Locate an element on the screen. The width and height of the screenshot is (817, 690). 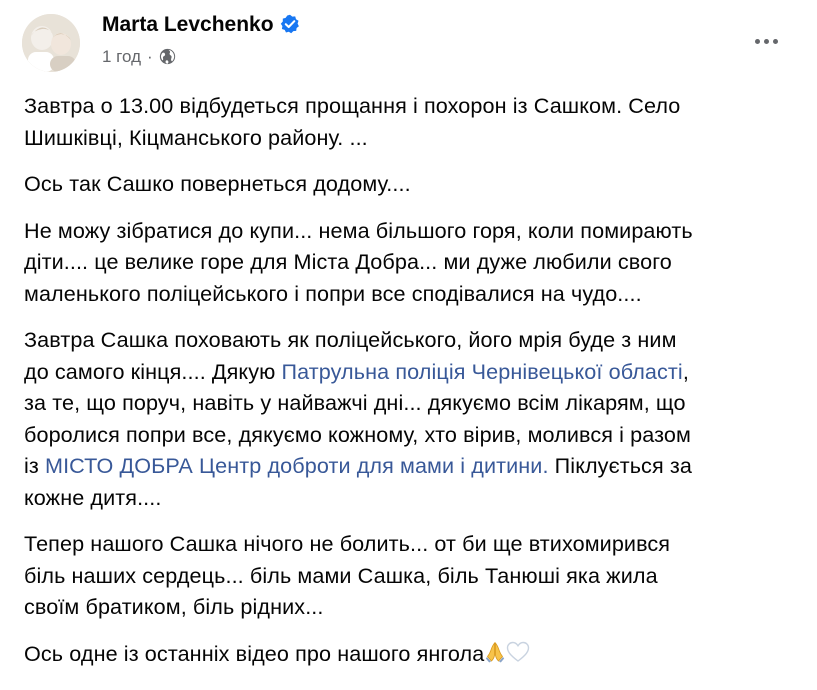
folded-hands-icon is located at coordinates (495, 652).